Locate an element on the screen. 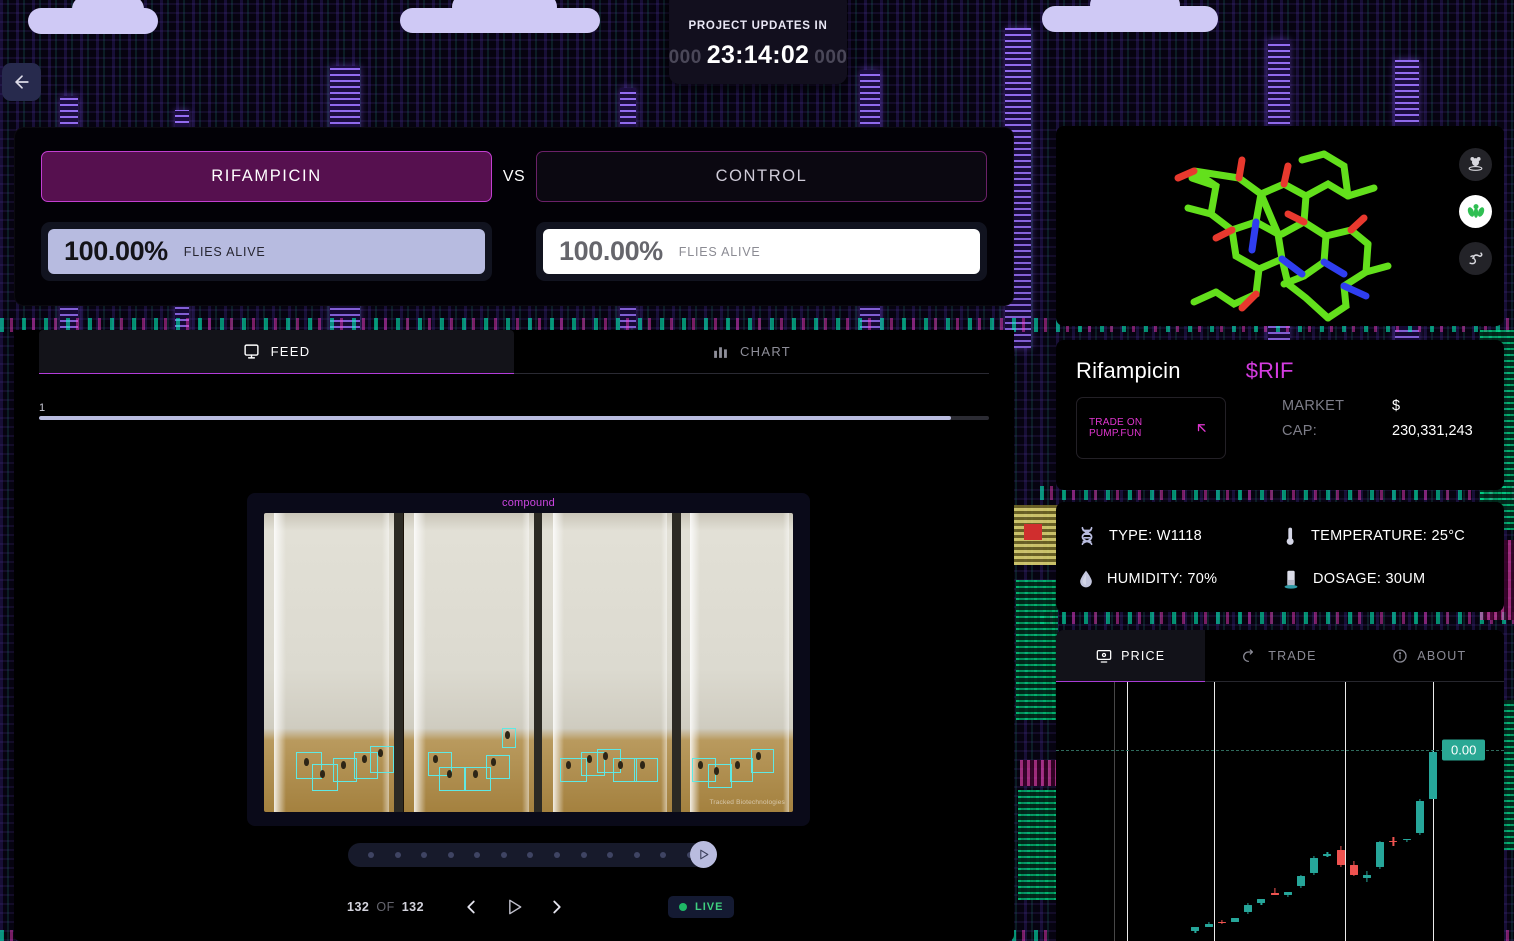  tab-chart: CHART is located at coordinates (751, 352).